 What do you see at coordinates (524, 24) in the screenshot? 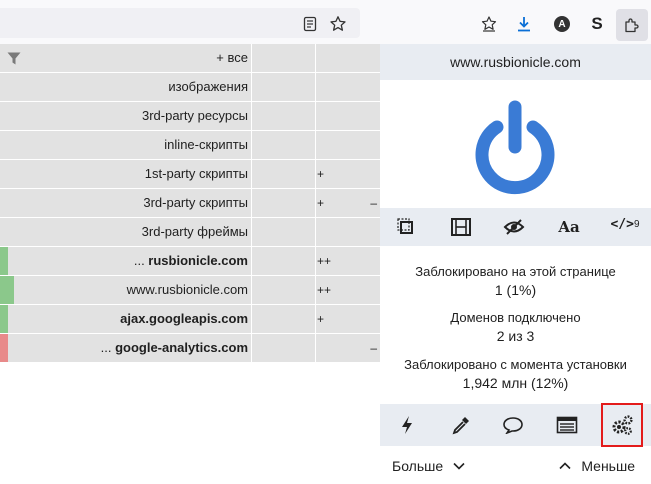
I see `download-icon` at bounding box center [524, 24].